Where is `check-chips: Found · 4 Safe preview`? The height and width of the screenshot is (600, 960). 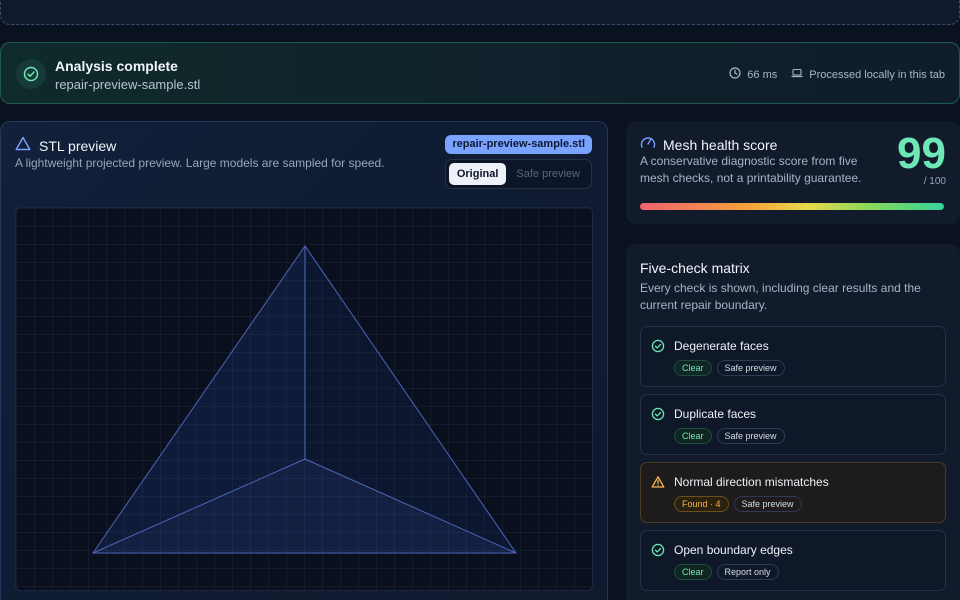
check-chips: Found · 4 Safe preview is located at coordinates (738, 504).